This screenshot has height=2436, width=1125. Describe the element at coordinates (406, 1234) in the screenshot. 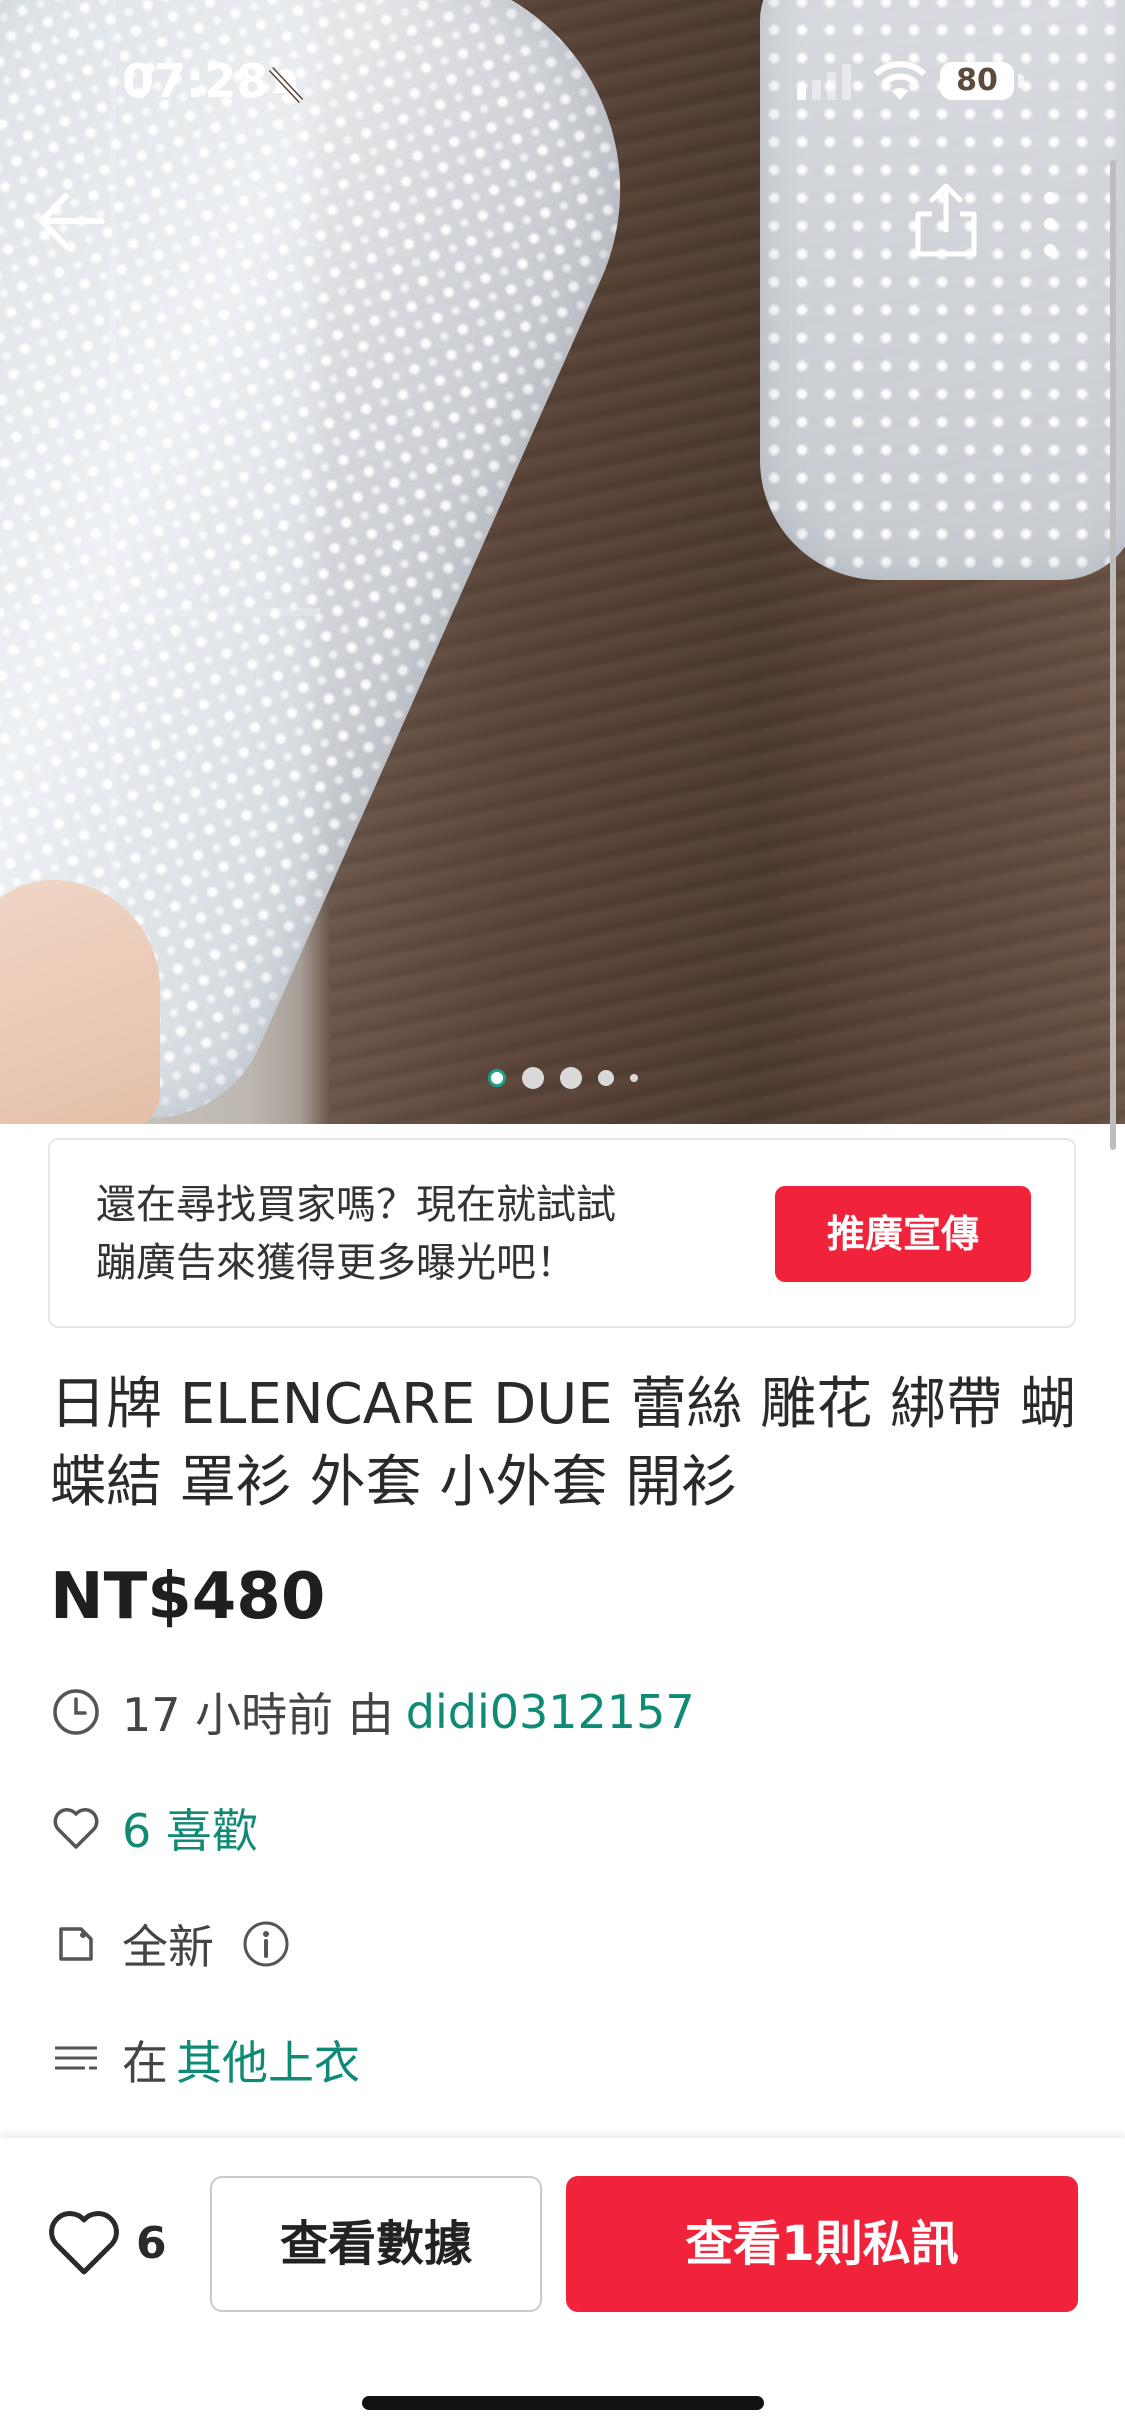

I see `promotion-text: 還在尋找買家嗎？現在就試試 蹦廣告來獲得更多曝光吧！` at that location.